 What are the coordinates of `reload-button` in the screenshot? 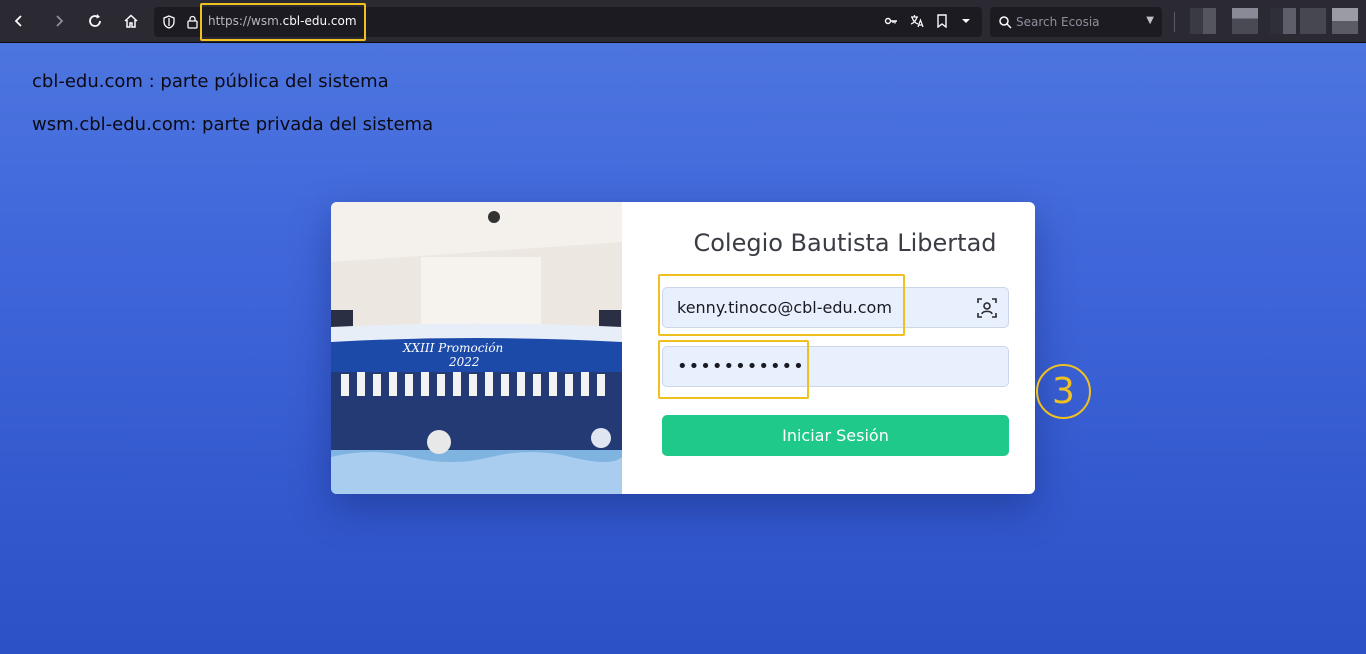 It's located at (95, 21).